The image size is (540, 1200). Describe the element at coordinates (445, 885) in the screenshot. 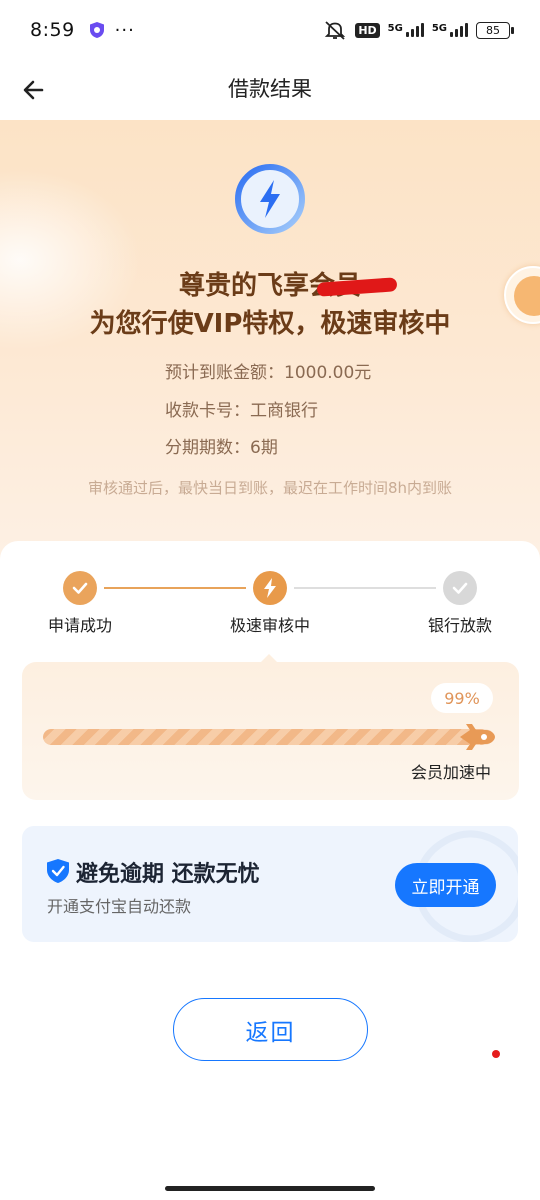

I see `enable-autopay-button: 立即开通` at that location.